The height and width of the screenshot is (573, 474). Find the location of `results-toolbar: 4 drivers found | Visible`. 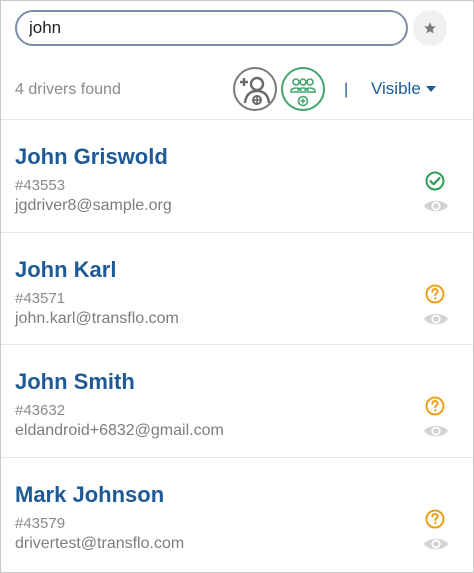

results-toolbar: 4 drivers found | Visible is located at coordinates (237, 90).